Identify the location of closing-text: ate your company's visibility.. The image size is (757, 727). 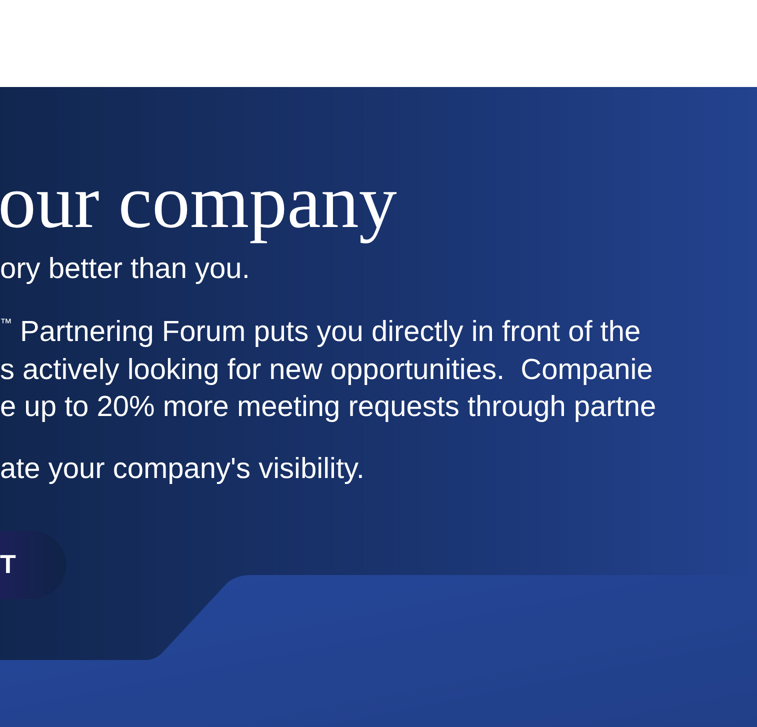
(182, 469).